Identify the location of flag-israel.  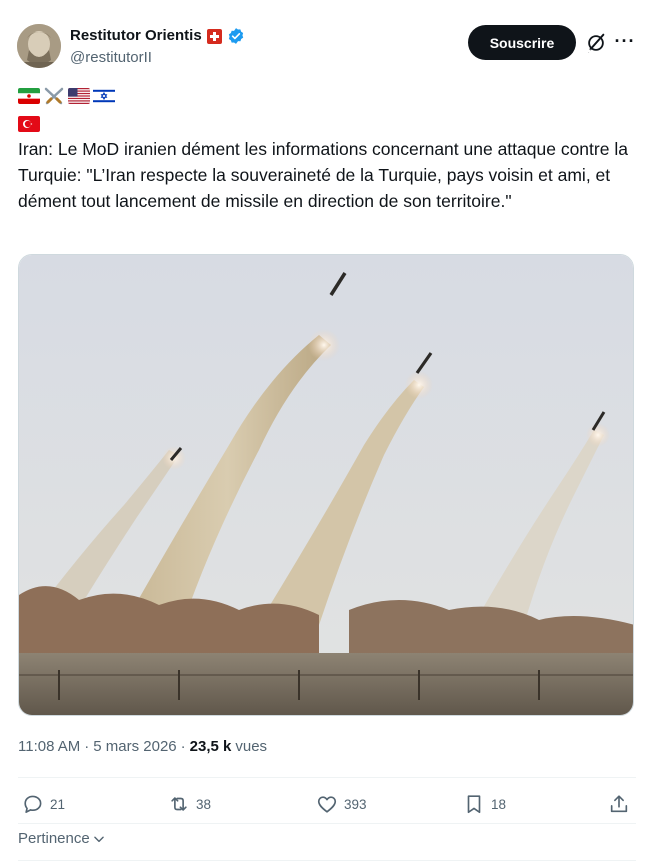
(104, 96).